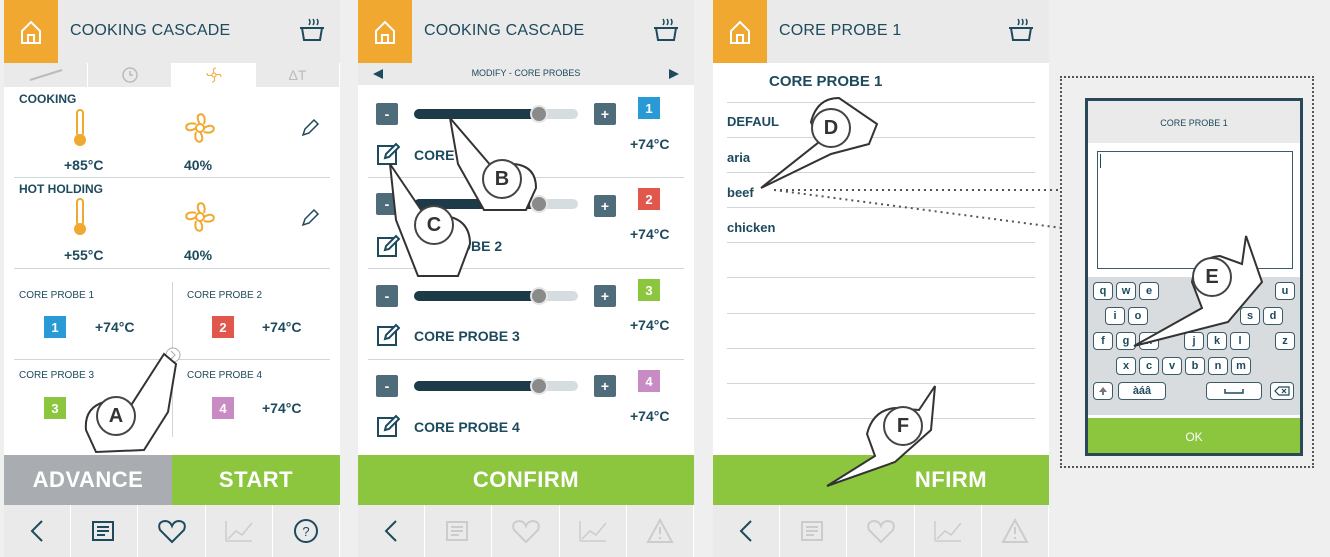  I want to click on accent-key: àáâ, so click(1142, 391).